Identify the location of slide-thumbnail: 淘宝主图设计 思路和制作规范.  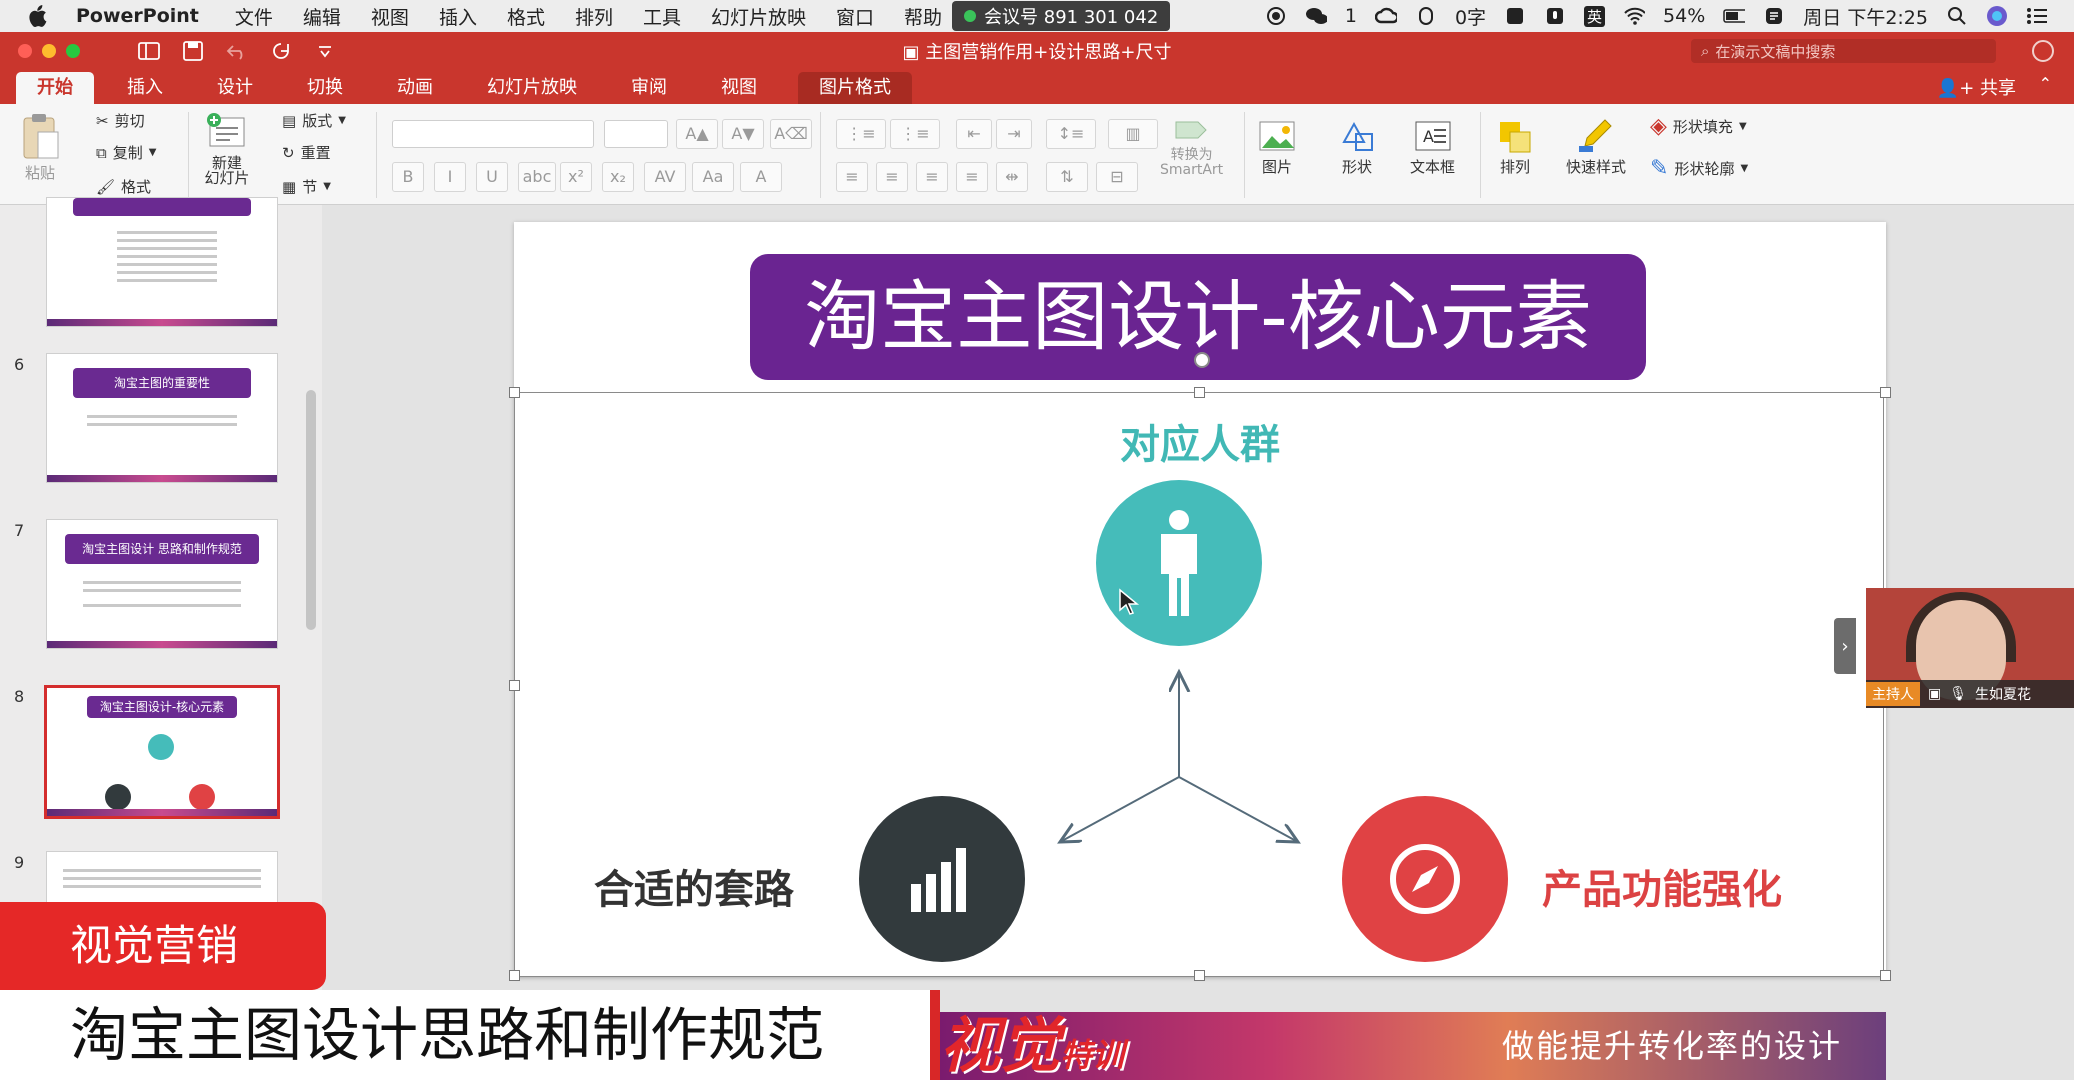
(162, 584).